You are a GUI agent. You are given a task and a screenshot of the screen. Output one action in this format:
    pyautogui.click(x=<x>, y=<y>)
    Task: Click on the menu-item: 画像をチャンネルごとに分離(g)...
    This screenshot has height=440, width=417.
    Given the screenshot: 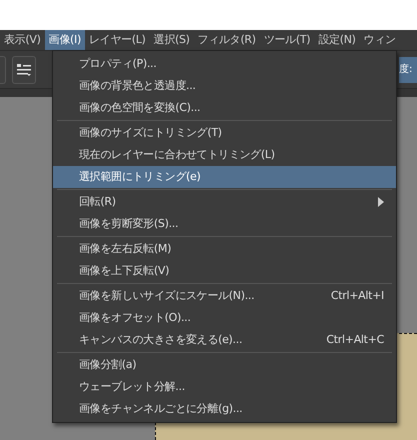 What is the action you would take?
    pyautogui.click(x=224, y=409)
    